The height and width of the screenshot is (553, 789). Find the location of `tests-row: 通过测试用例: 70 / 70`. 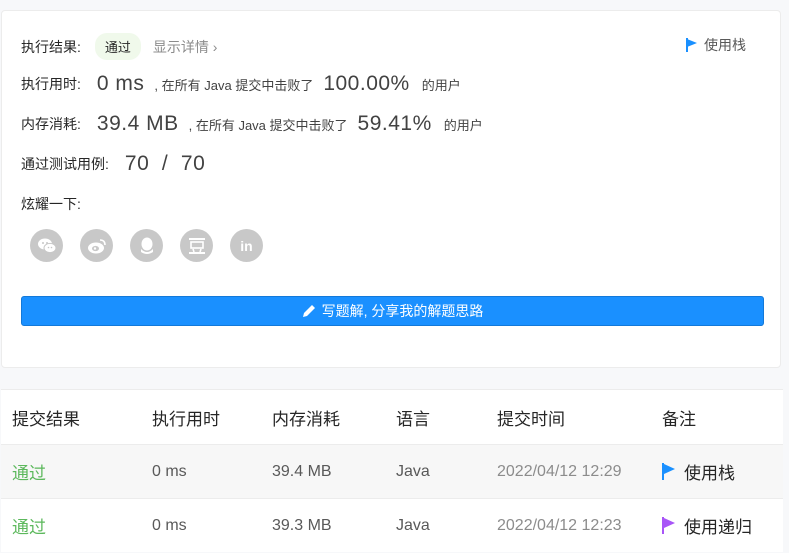

tests-row: 通过测试用例: 70 / 70 is located at coordinates (113, 164).